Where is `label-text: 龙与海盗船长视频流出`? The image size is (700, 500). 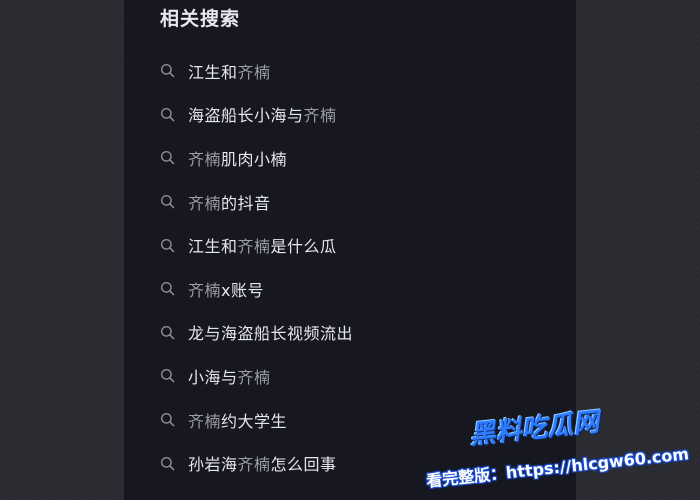 label-text: 龙与海盗船长视频流出 is located at coordinates (271, 334).